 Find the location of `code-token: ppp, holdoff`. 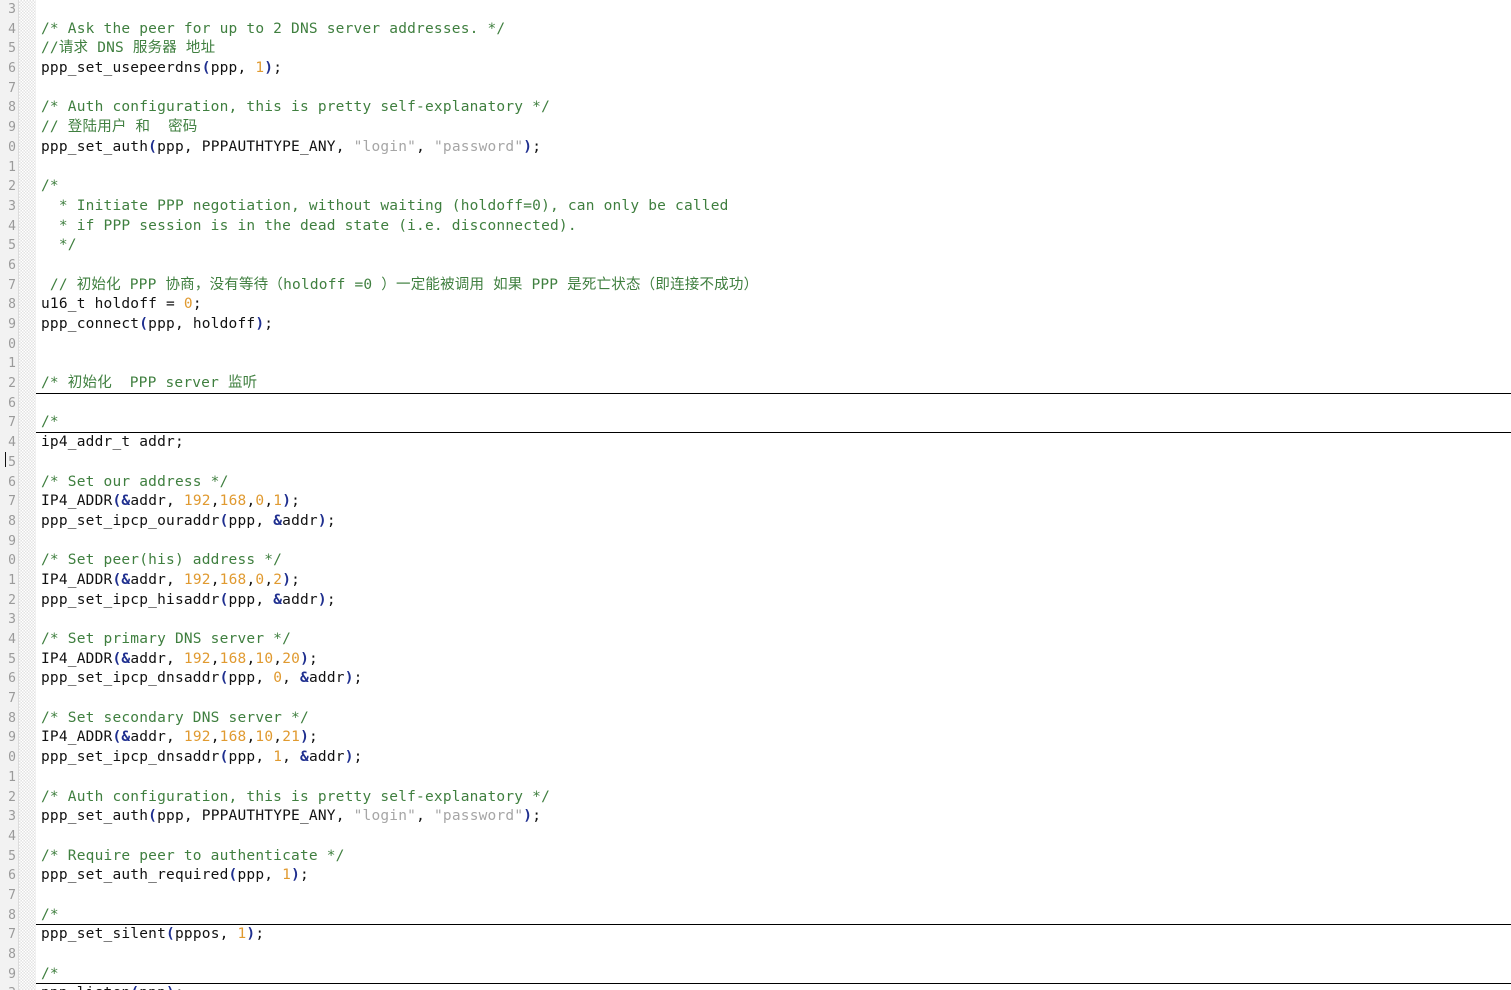

code-token: ppp, holdoff is located at coordinates (202, 324).